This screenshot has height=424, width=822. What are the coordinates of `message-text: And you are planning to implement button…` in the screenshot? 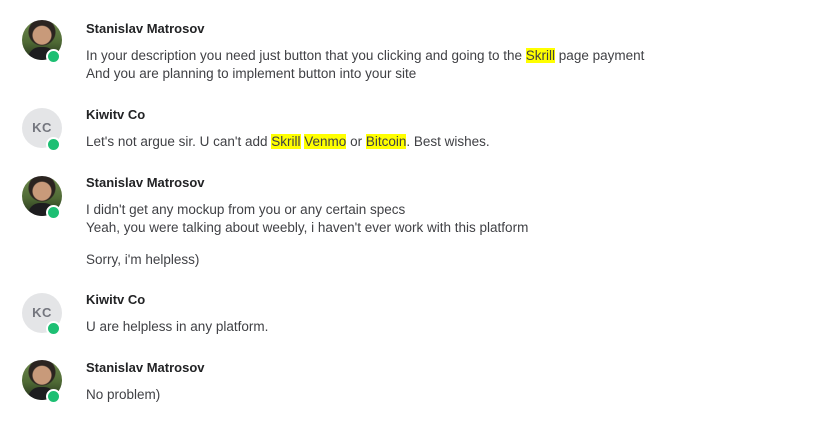 It's located at (251, 73).